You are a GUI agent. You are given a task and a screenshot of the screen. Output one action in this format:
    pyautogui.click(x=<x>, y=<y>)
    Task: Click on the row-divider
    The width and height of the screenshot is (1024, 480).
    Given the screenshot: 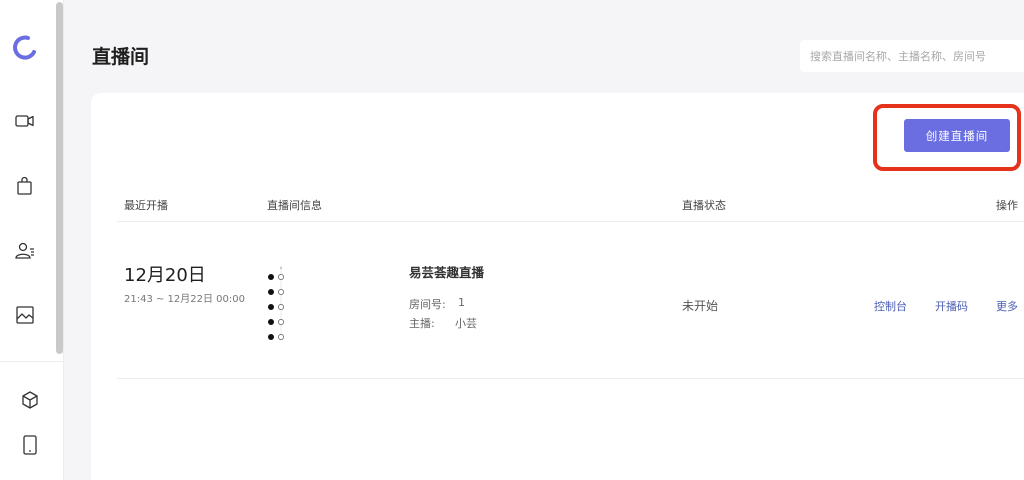 What is the action you would take?
    pyautogui.click(x=570, y=378)
    